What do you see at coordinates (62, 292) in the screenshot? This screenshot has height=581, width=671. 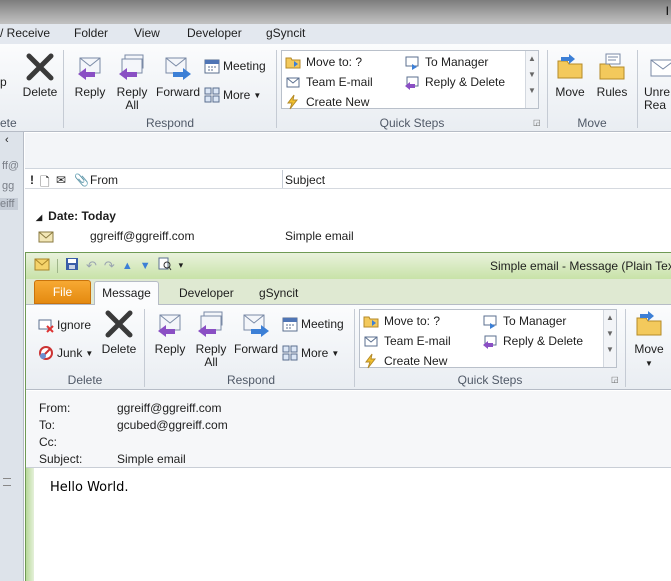 I see `file-tab: File` at bounding box center [62, 292].